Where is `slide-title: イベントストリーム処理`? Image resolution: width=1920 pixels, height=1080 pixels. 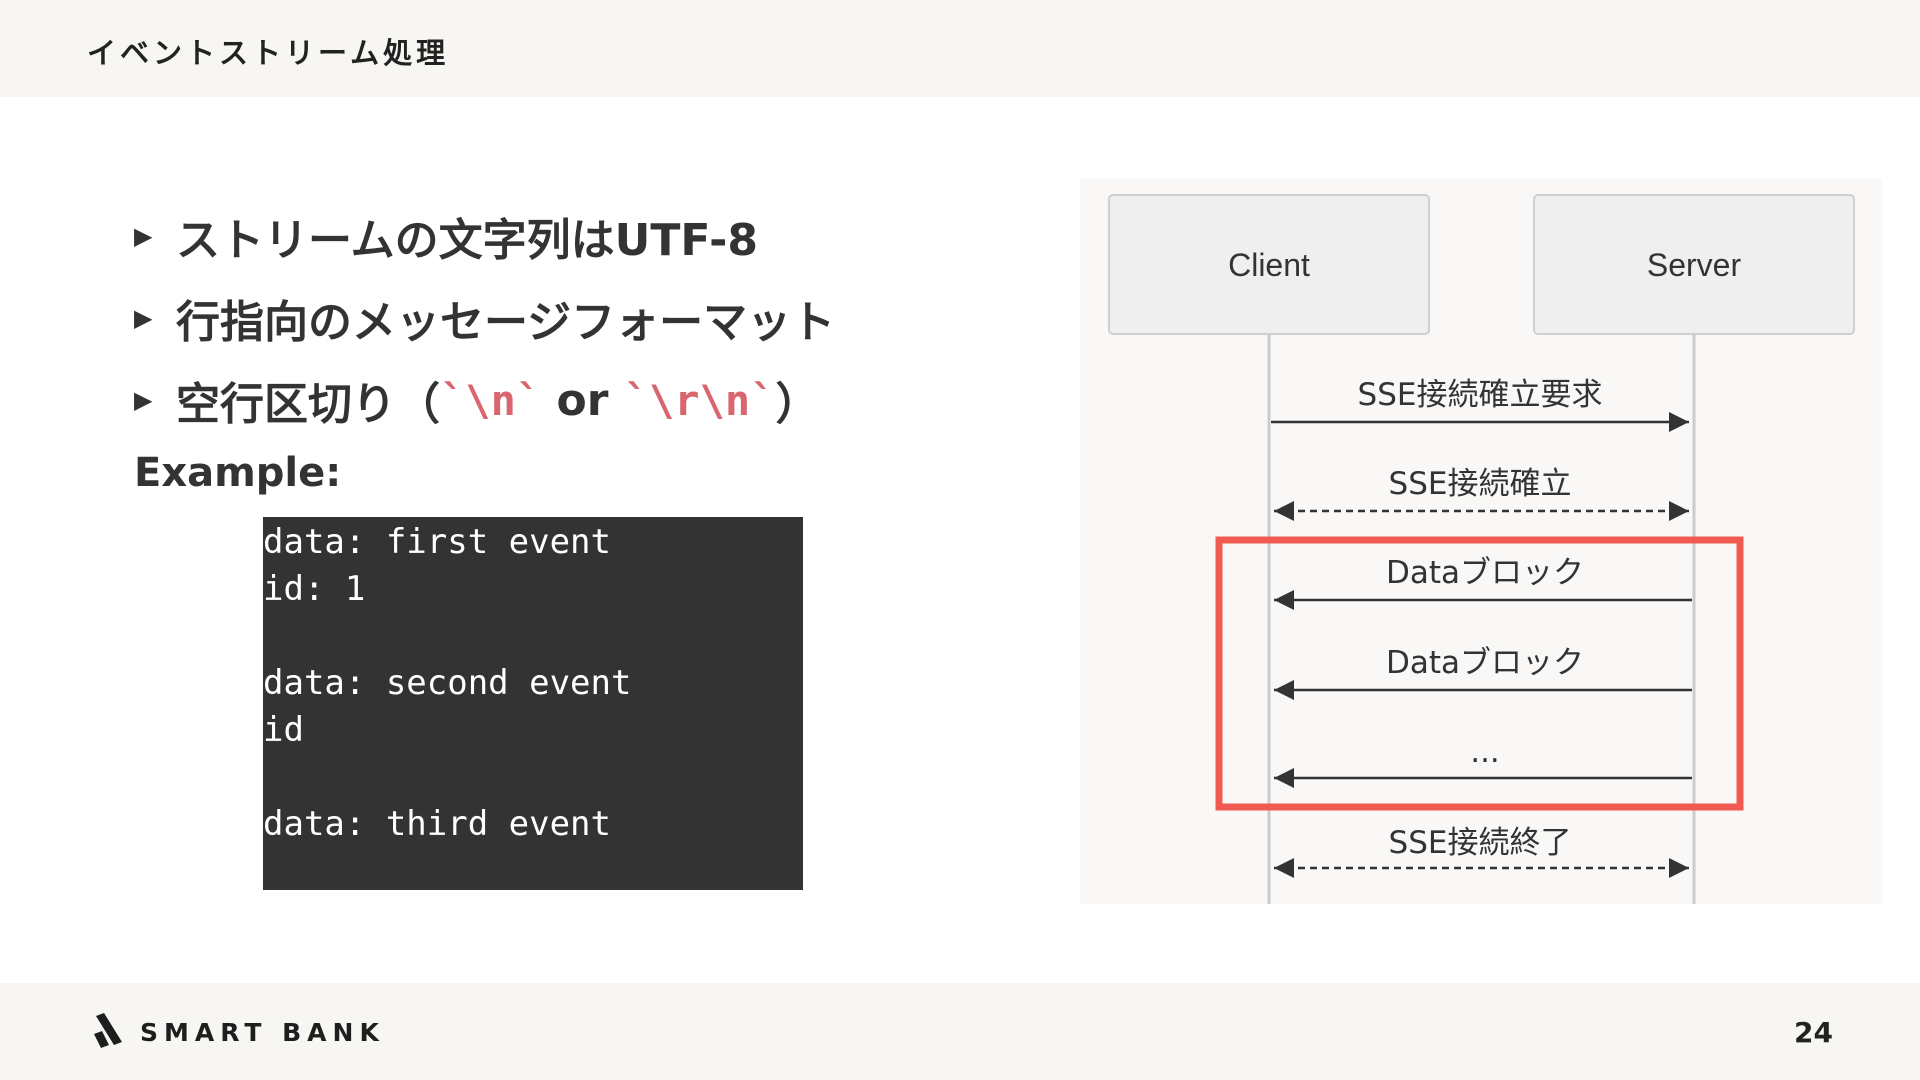
slide-title: イベントストリーム処理 is located at coordinates (268, 53).